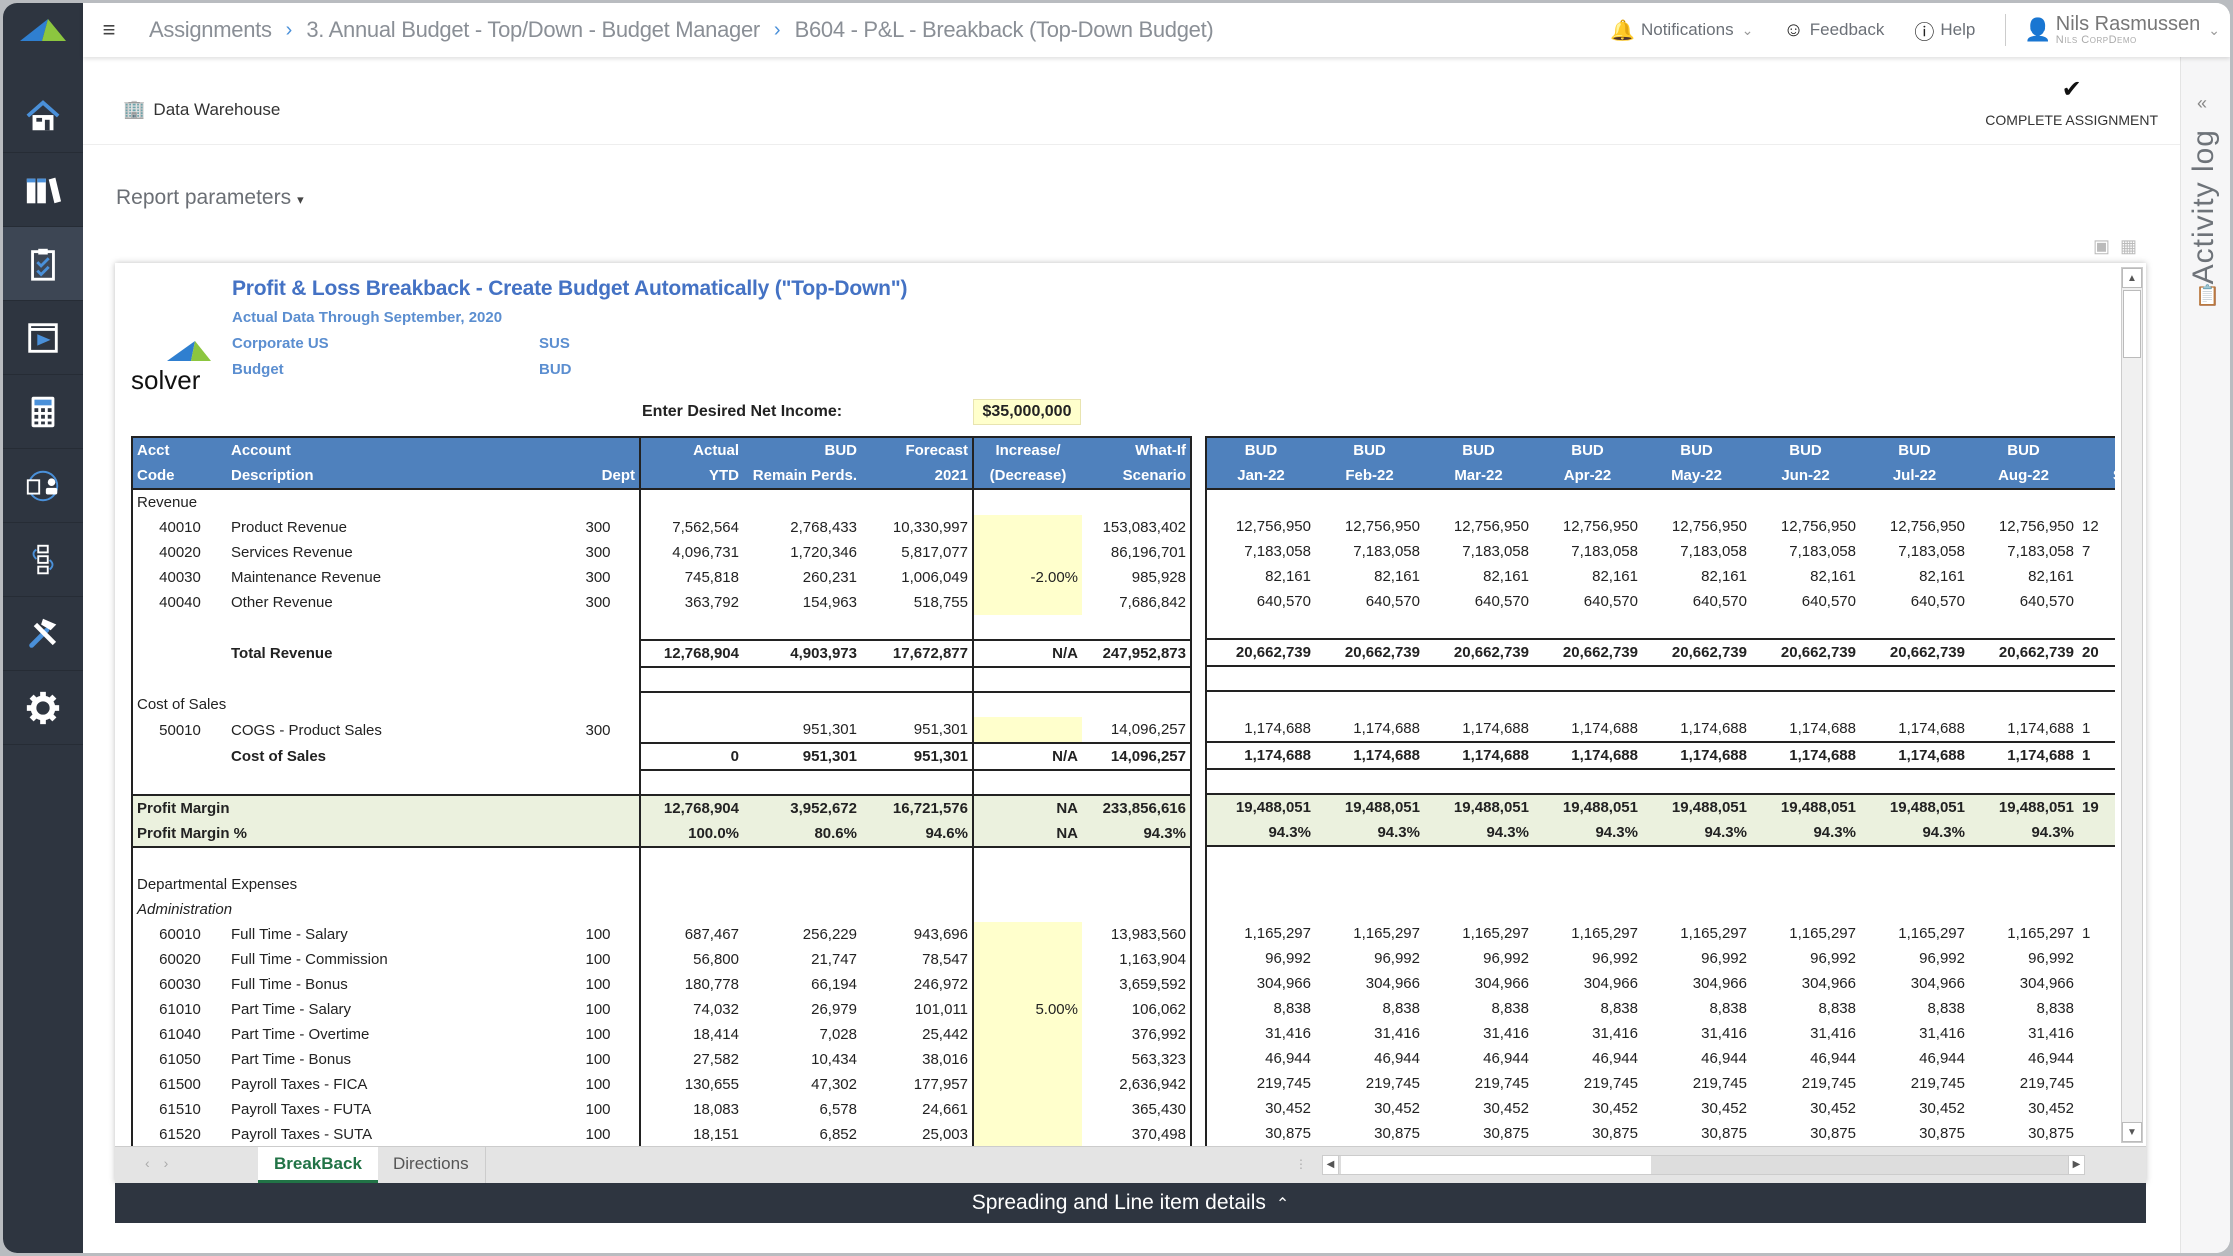 The width and height of the screenshot is (2233, 1256). What do you see at coordinates (1130, 1203) in the screenshot?
I see `spreading-details-toggle: Spreading and Line item details ⌃` at bounding box center [1130, 1203].